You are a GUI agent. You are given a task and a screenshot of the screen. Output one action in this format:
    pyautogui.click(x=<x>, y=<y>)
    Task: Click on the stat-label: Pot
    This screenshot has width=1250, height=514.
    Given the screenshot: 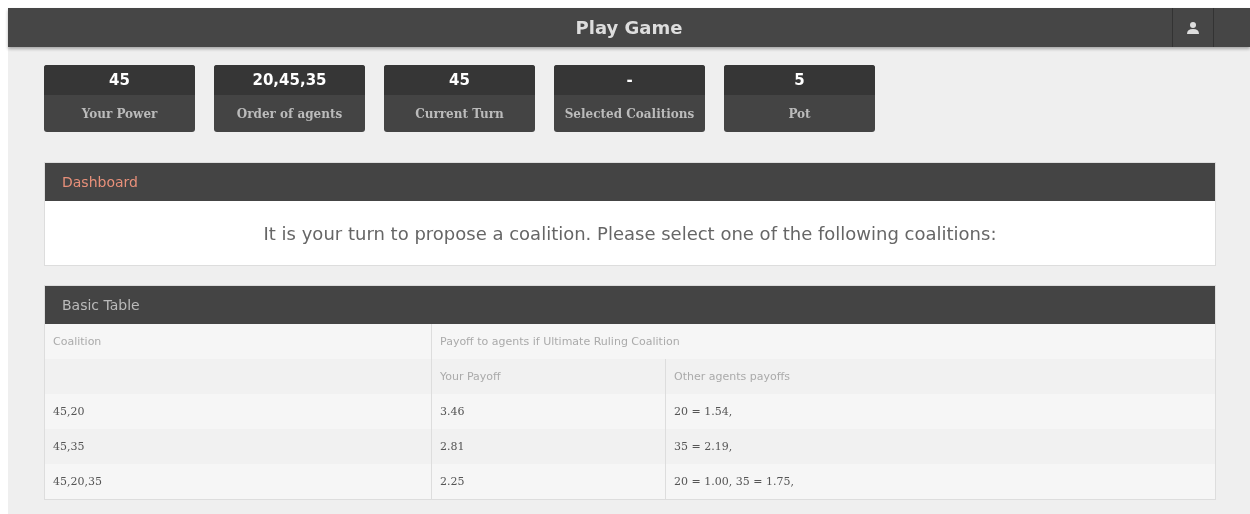 What is the action you would take?
    pyautogui.click(x=799, y=113)
    